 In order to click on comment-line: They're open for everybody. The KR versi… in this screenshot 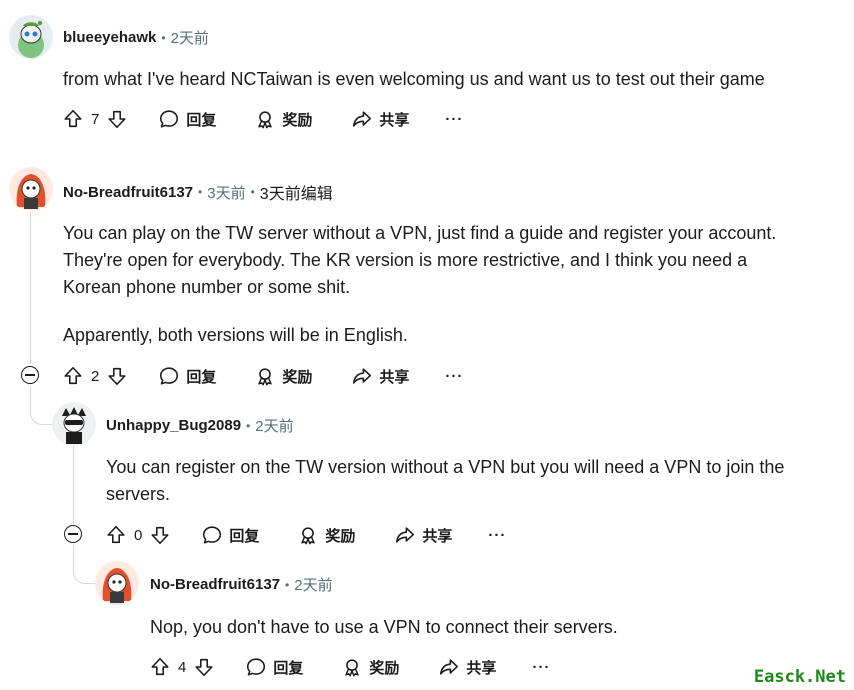, I will do `click(405, 260)`.